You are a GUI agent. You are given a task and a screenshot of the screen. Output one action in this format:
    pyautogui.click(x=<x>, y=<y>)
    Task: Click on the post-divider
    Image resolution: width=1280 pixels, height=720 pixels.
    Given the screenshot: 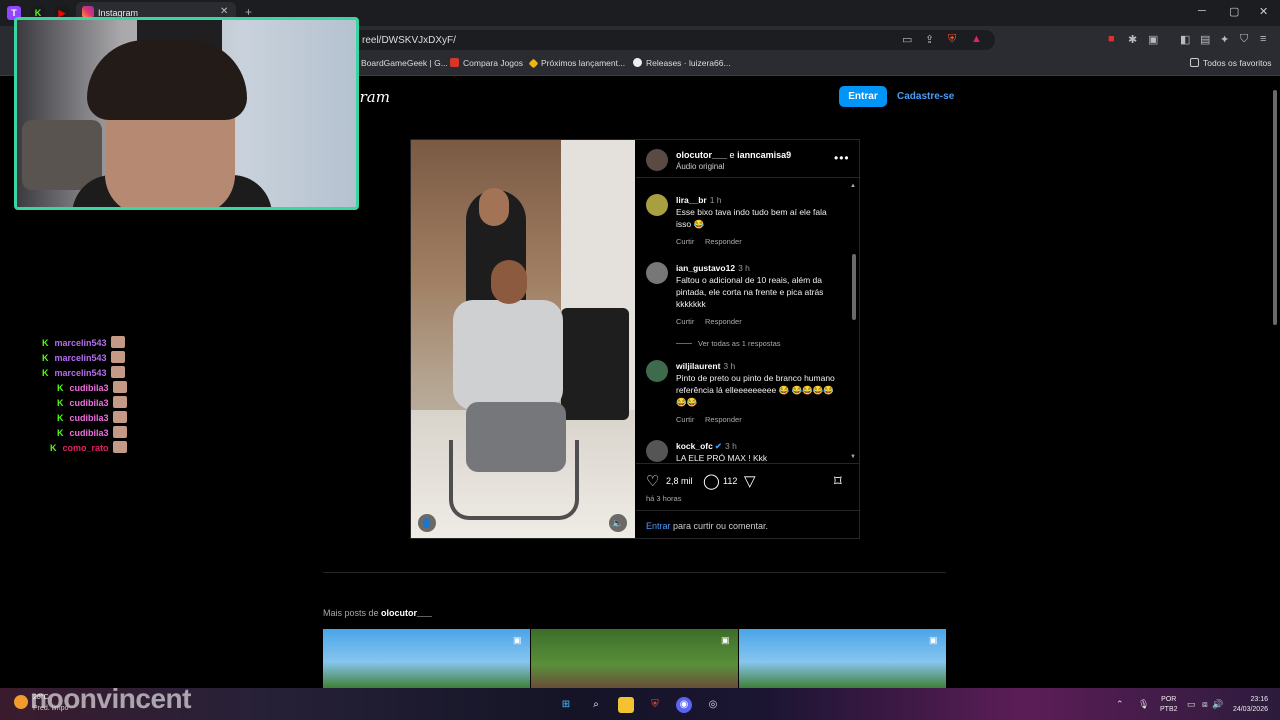 What is the action you would take?
    pyautogui.click(x=747, y=510)
    